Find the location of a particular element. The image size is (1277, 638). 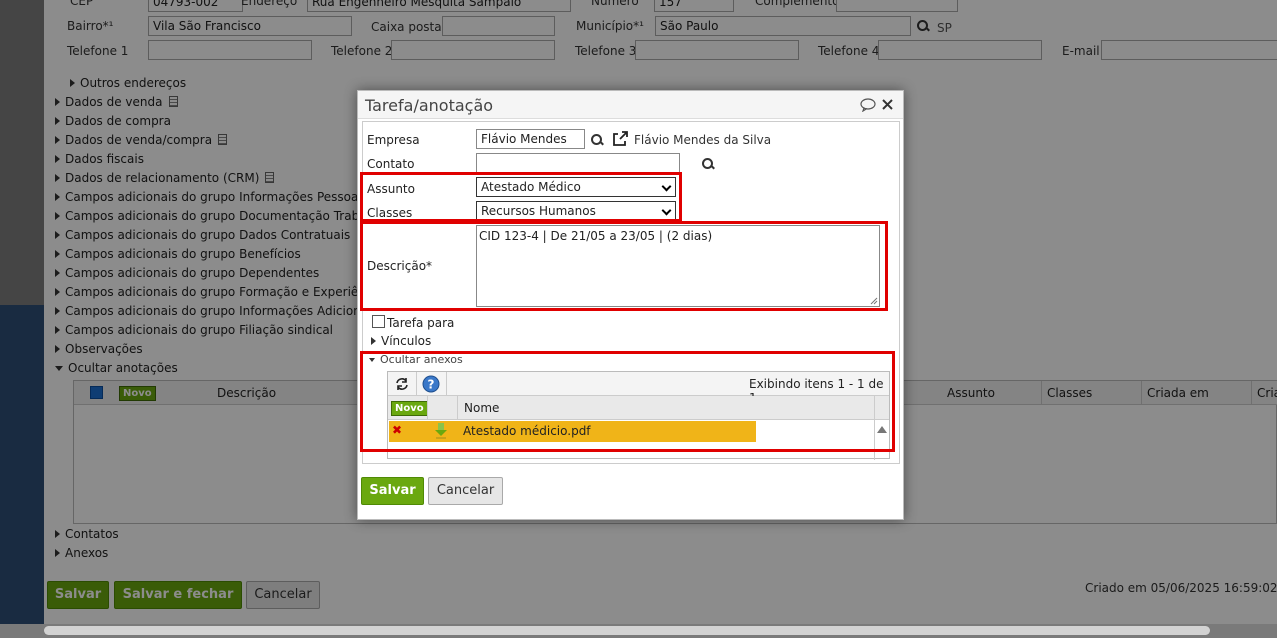

horizontal-scrollbar is located at coordinates (638, 631).